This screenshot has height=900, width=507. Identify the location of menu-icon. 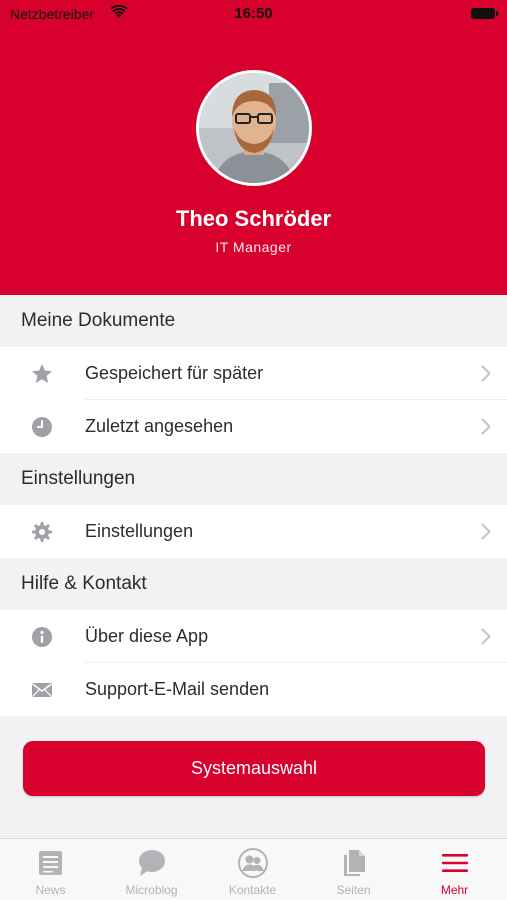
(455, 863).